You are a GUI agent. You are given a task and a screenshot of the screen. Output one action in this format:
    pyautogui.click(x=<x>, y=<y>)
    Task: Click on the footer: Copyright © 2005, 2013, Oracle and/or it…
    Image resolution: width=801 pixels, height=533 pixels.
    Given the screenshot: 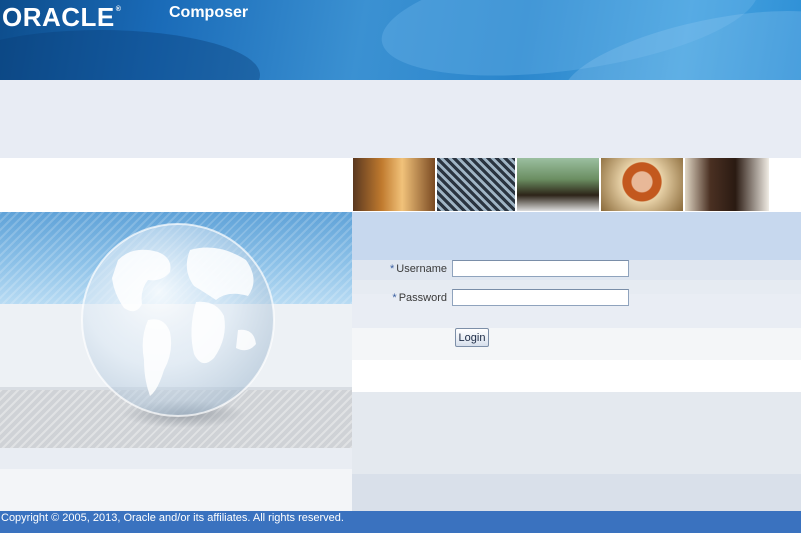 What is the action you would take?
    pyautogui.click(x=400, y=522)
    